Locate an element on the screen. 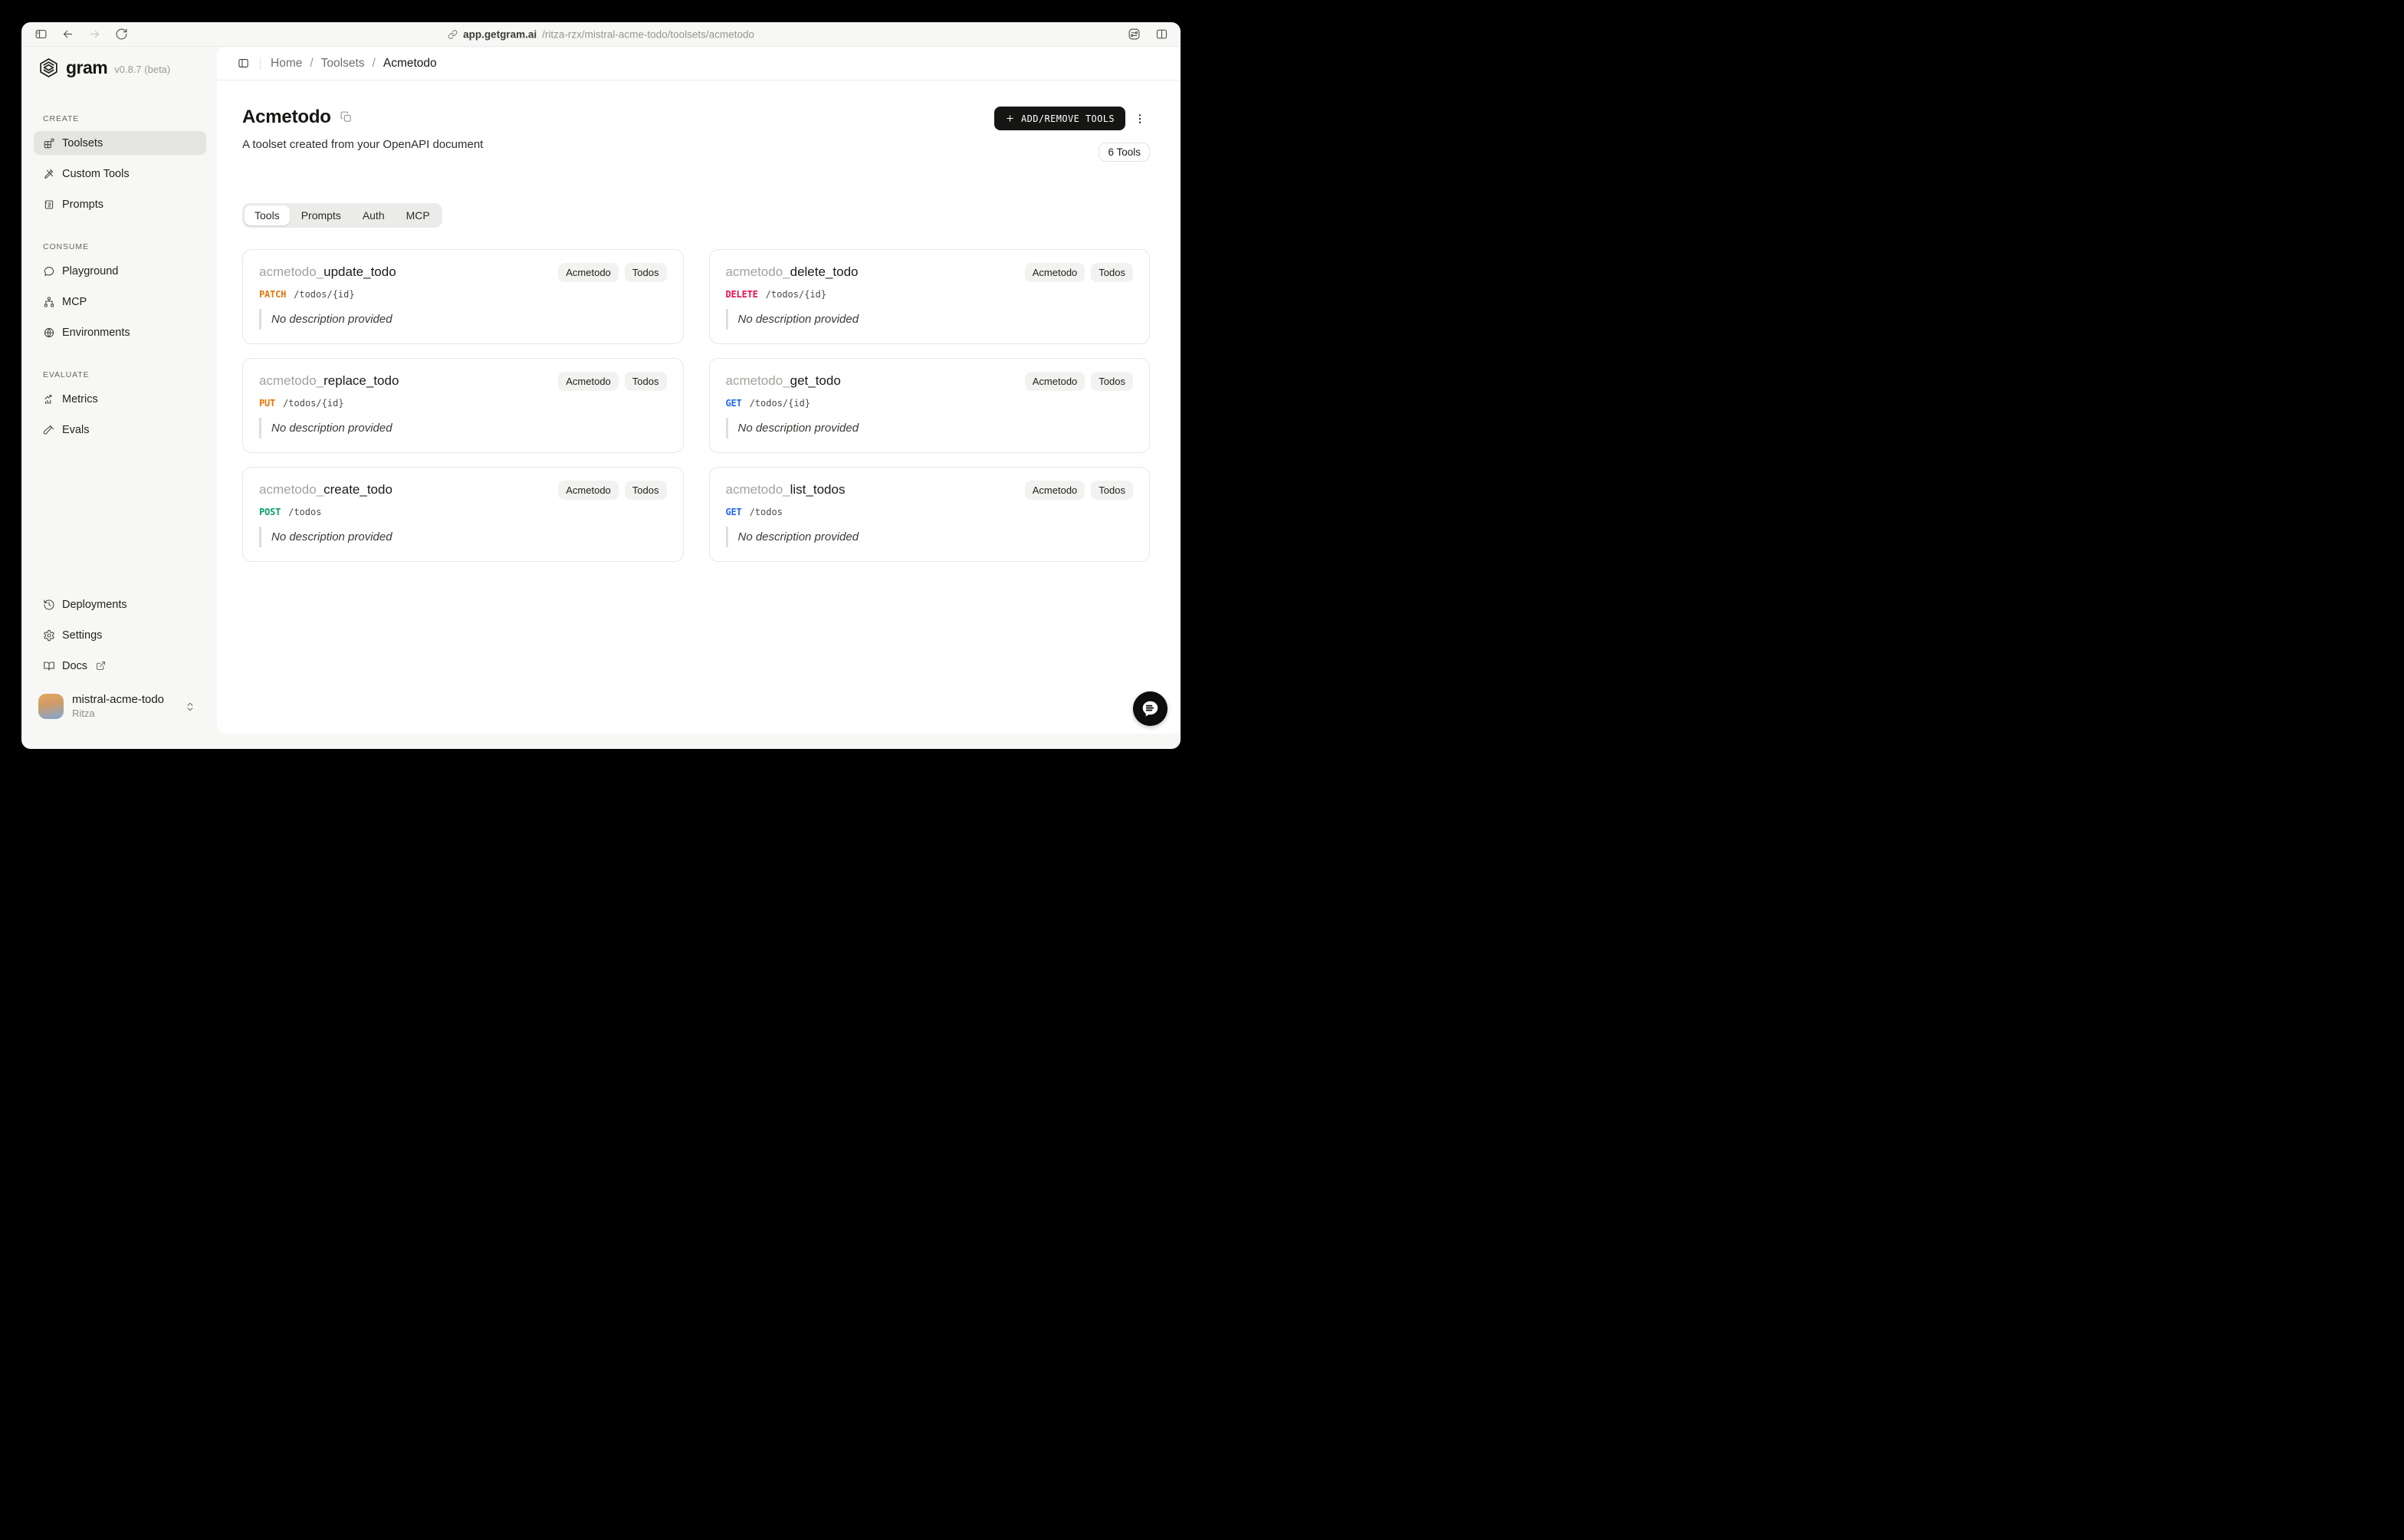  forward-icon is located at coordinates (94, 34).